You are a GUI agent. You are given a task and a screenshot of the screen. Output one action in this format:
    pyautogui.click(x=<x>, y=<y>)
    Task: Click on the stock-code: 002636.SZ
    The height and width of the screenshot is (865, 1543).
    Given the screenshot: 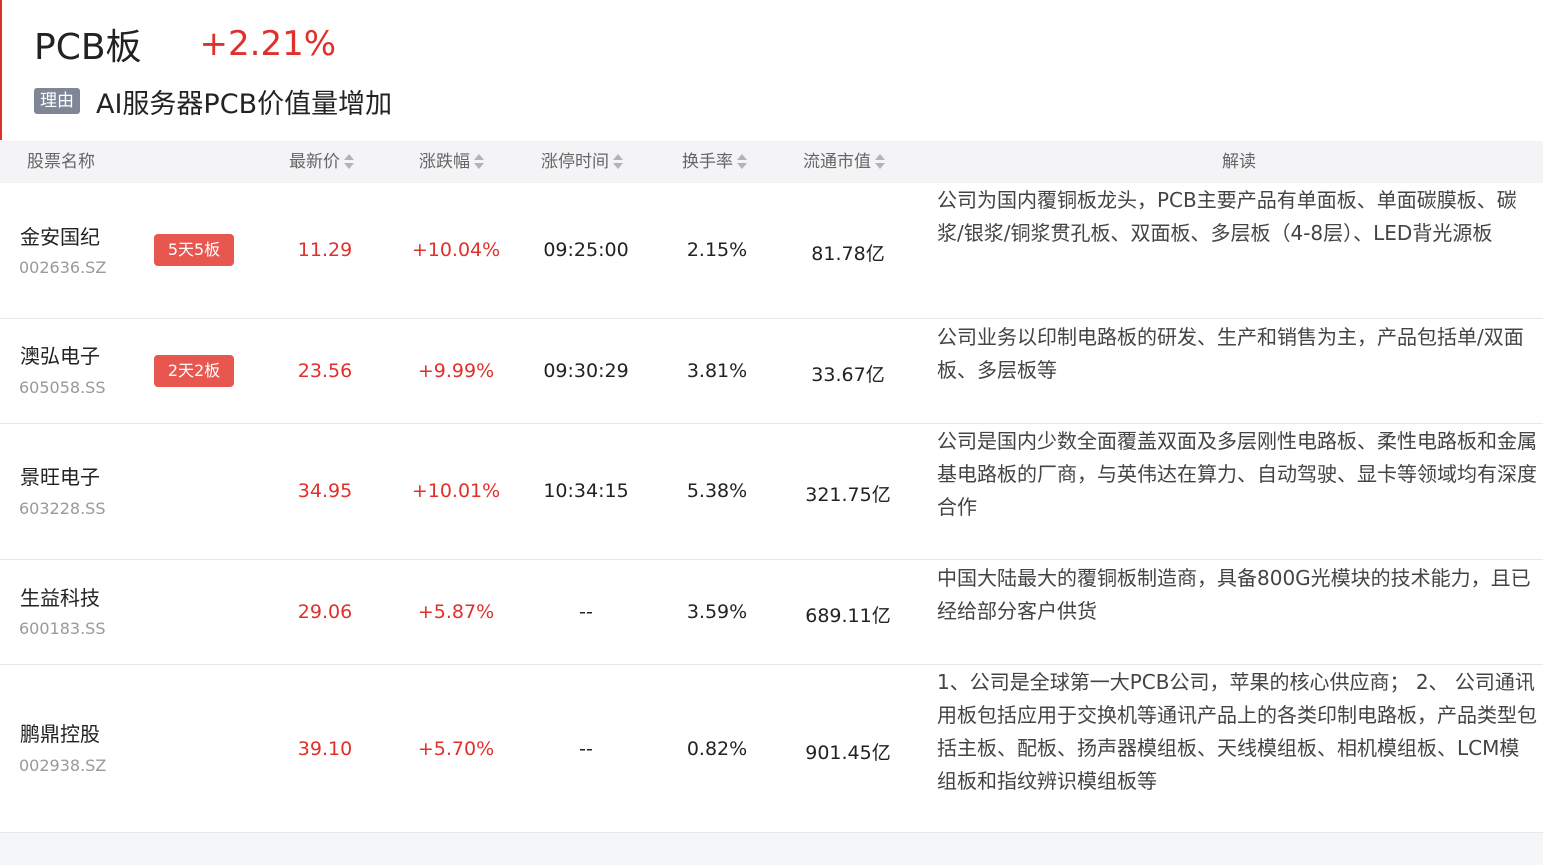 What is the action you would take?
    pyautogui.click(x=63, y=267)
    